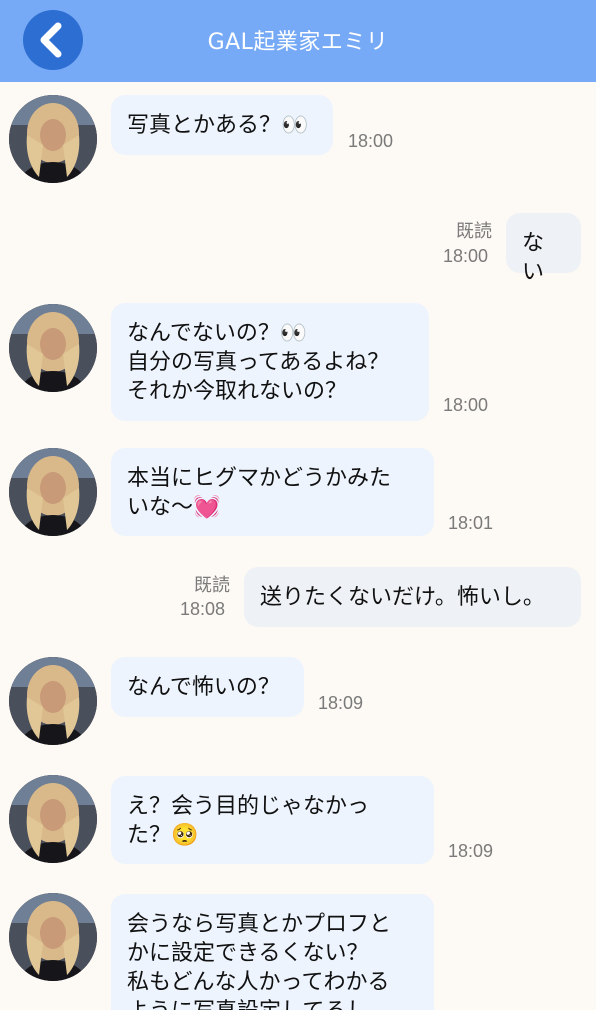 The width and height of the screenshot is (596, 1010). I want to click on message-bubble-incoming: なんで怖いの？, so click(207, 687).